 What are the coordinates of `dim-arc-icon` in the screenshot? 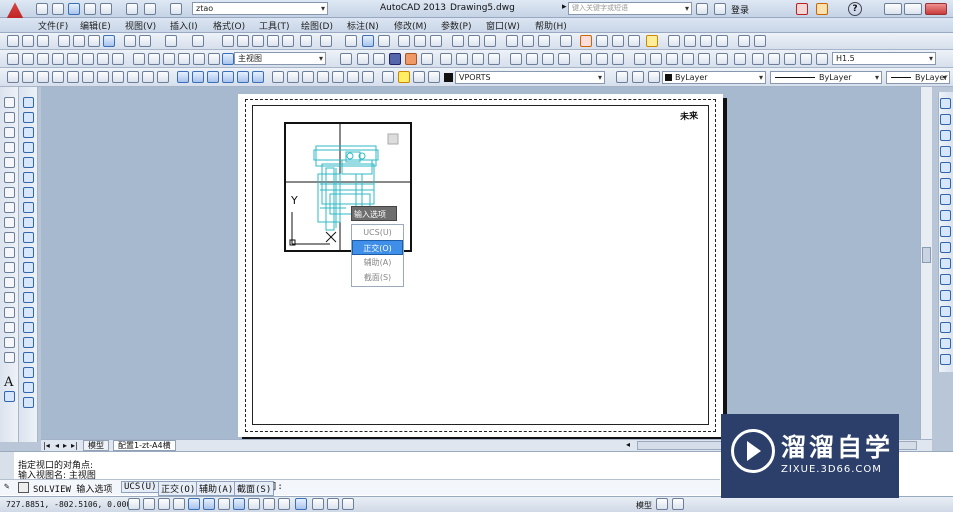 It's located at (384, 41).